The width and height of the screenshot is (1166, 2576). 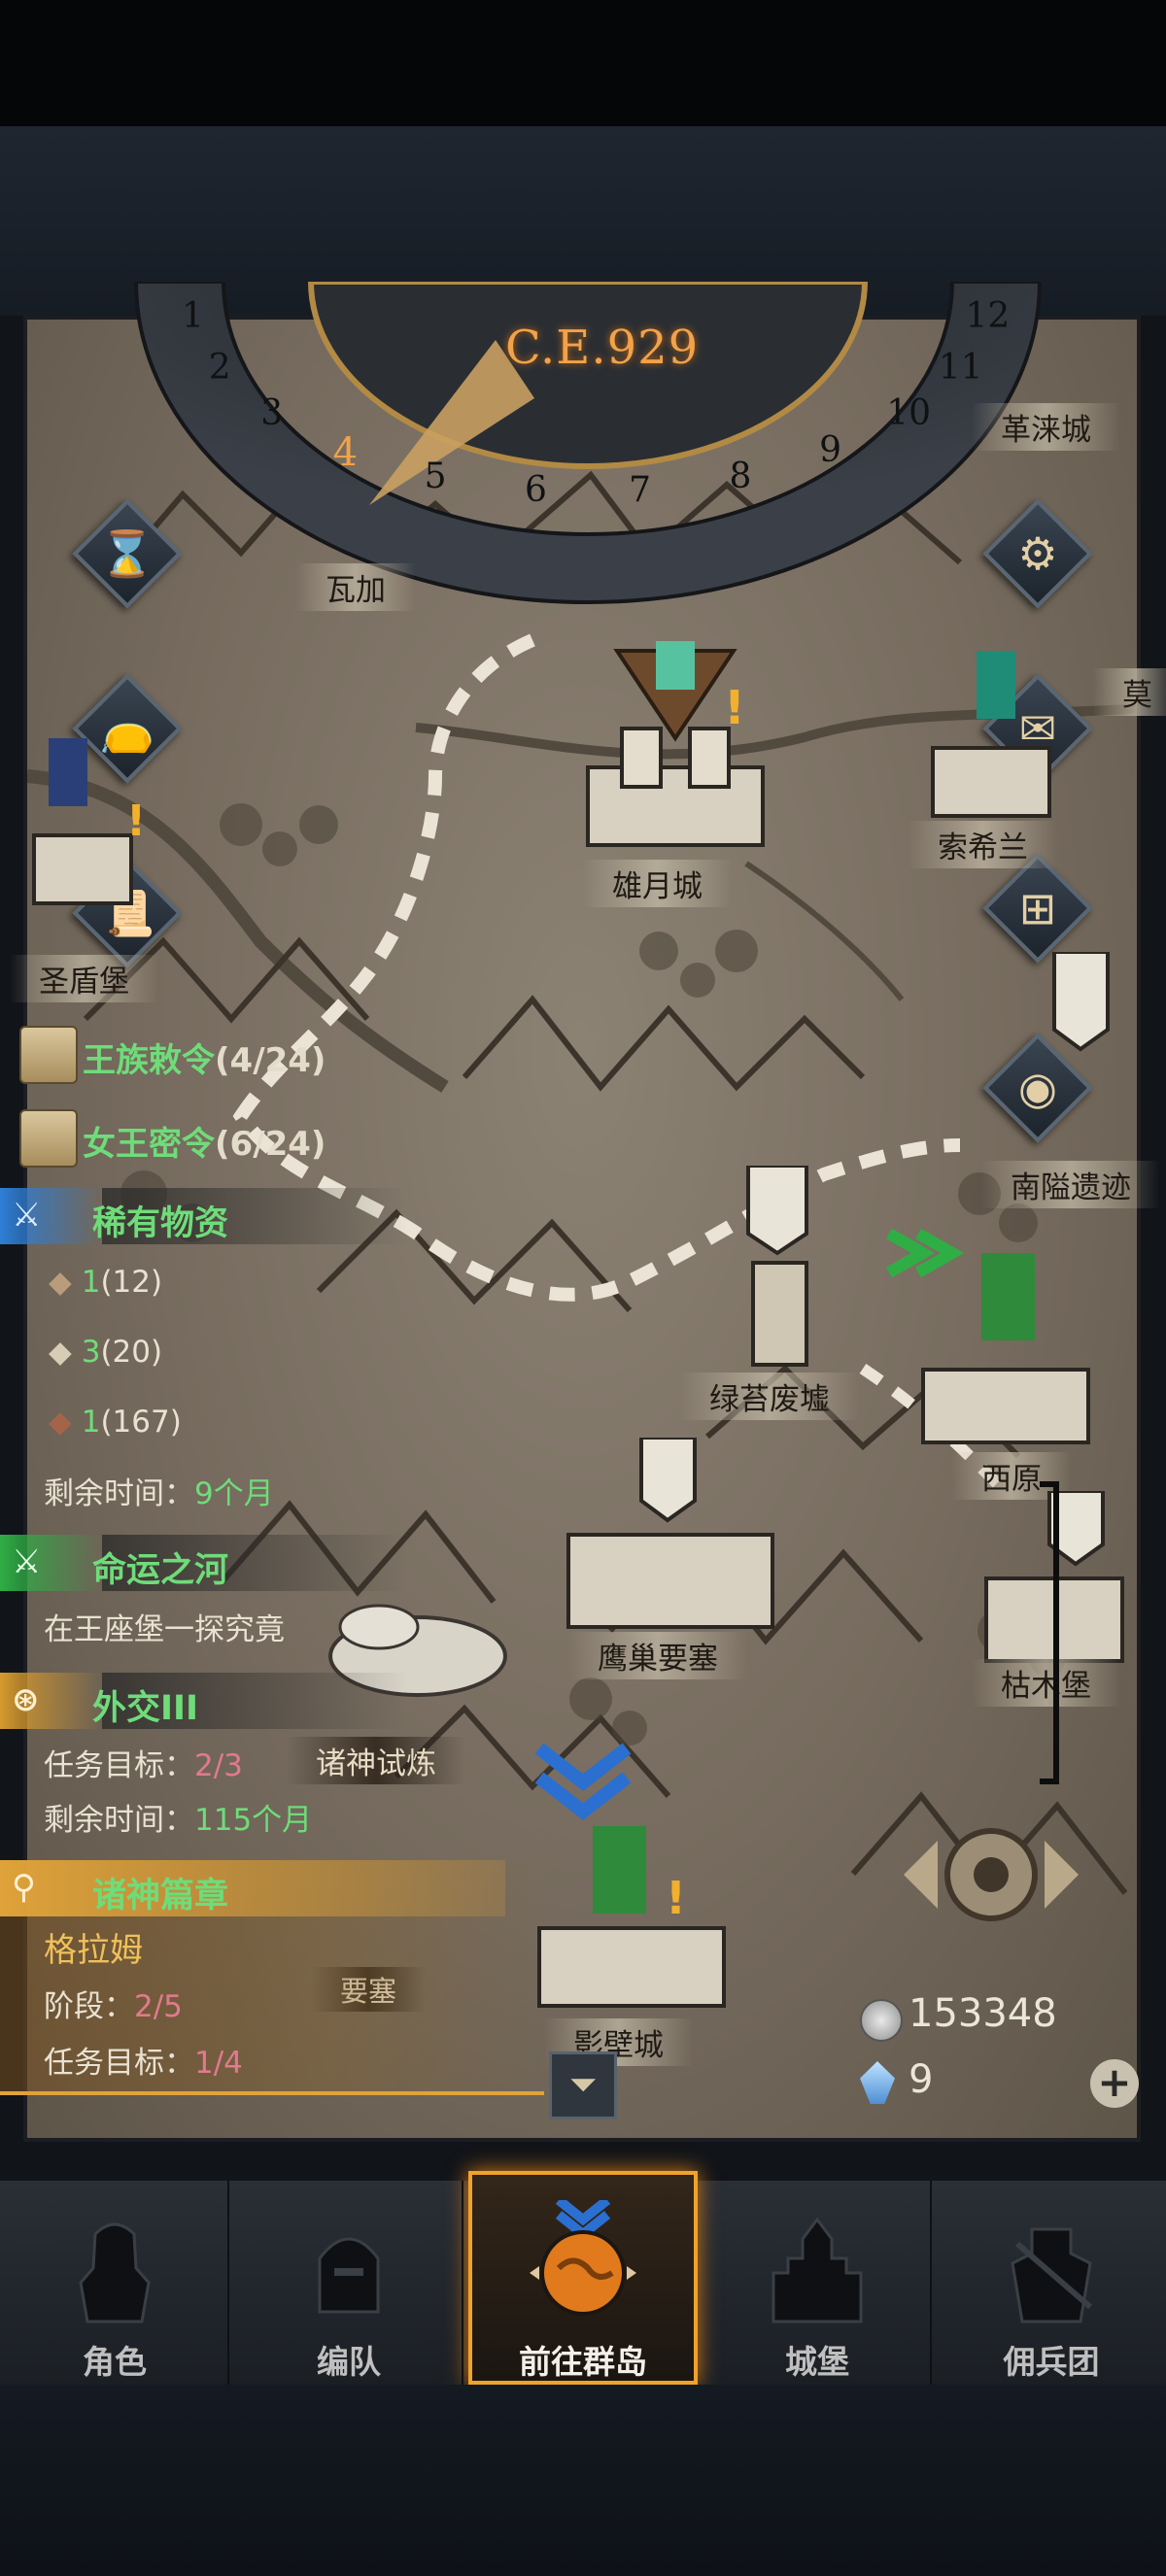 I want to click on queen-order-icon, so click(x=48, y=1138).